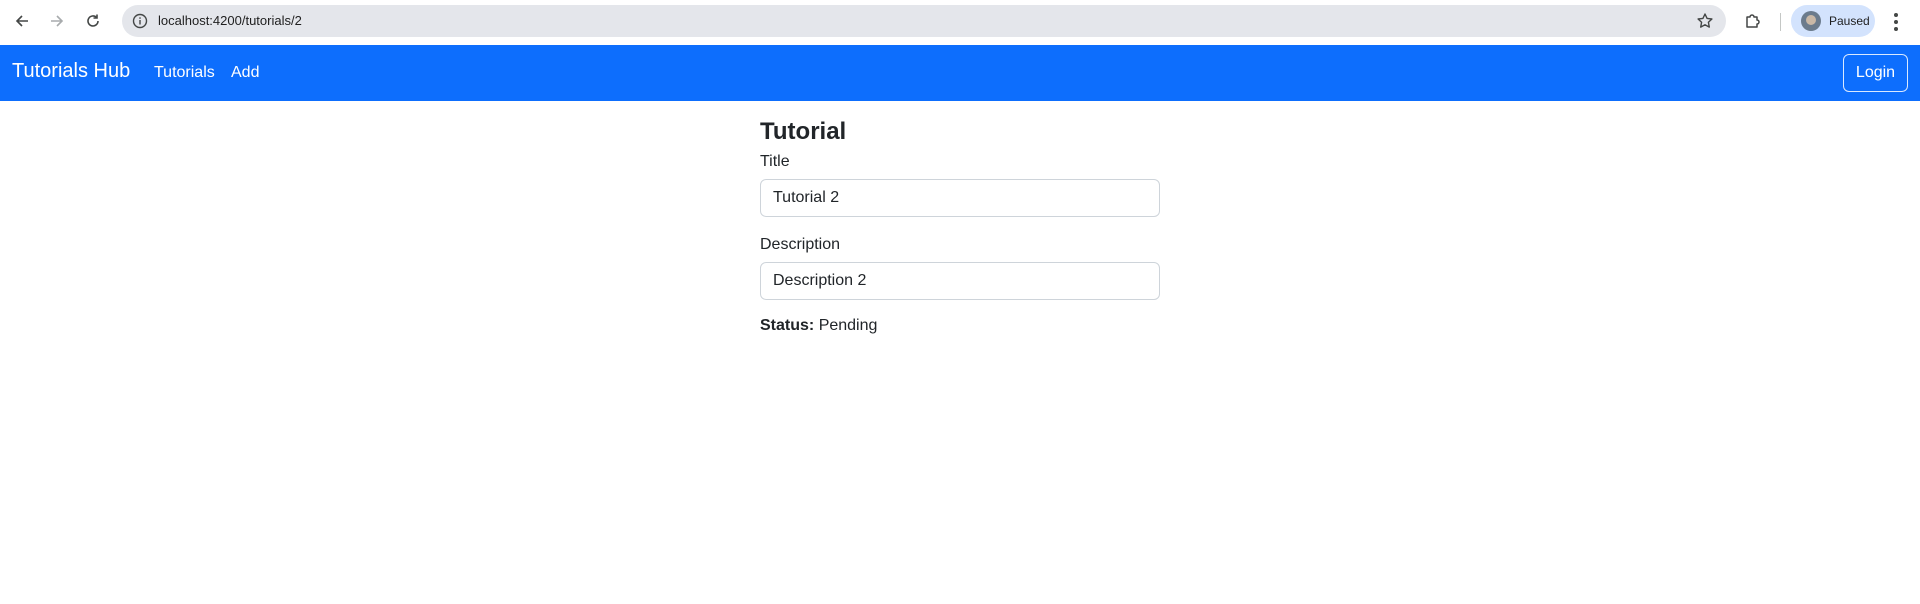  I want to click on reload-icon, so click(93, 20).